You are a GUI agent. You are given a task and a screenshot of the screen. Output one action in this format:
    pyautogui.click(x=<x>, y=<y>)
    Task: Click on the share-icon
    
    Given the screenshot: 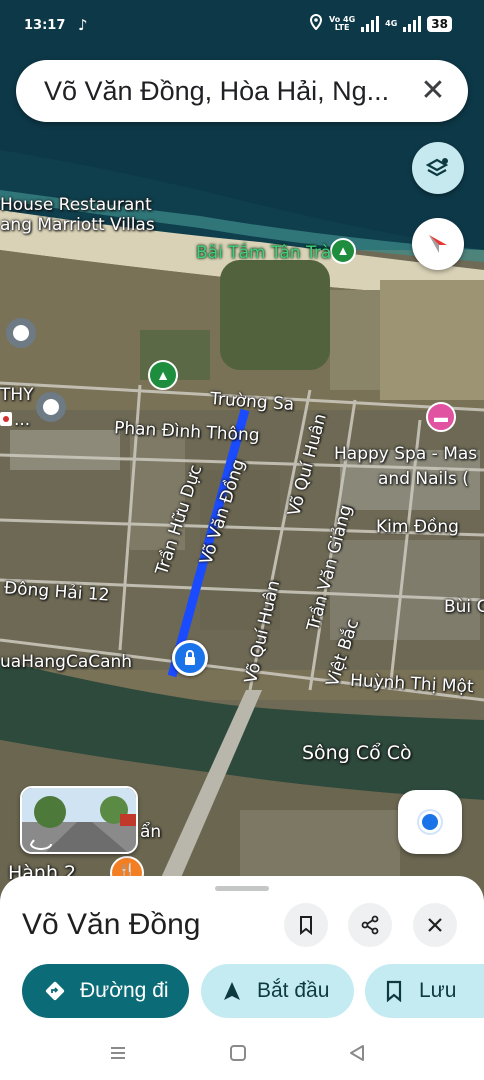 What is the action you would take?
    pyautogui.click(x=370, y=925)
    